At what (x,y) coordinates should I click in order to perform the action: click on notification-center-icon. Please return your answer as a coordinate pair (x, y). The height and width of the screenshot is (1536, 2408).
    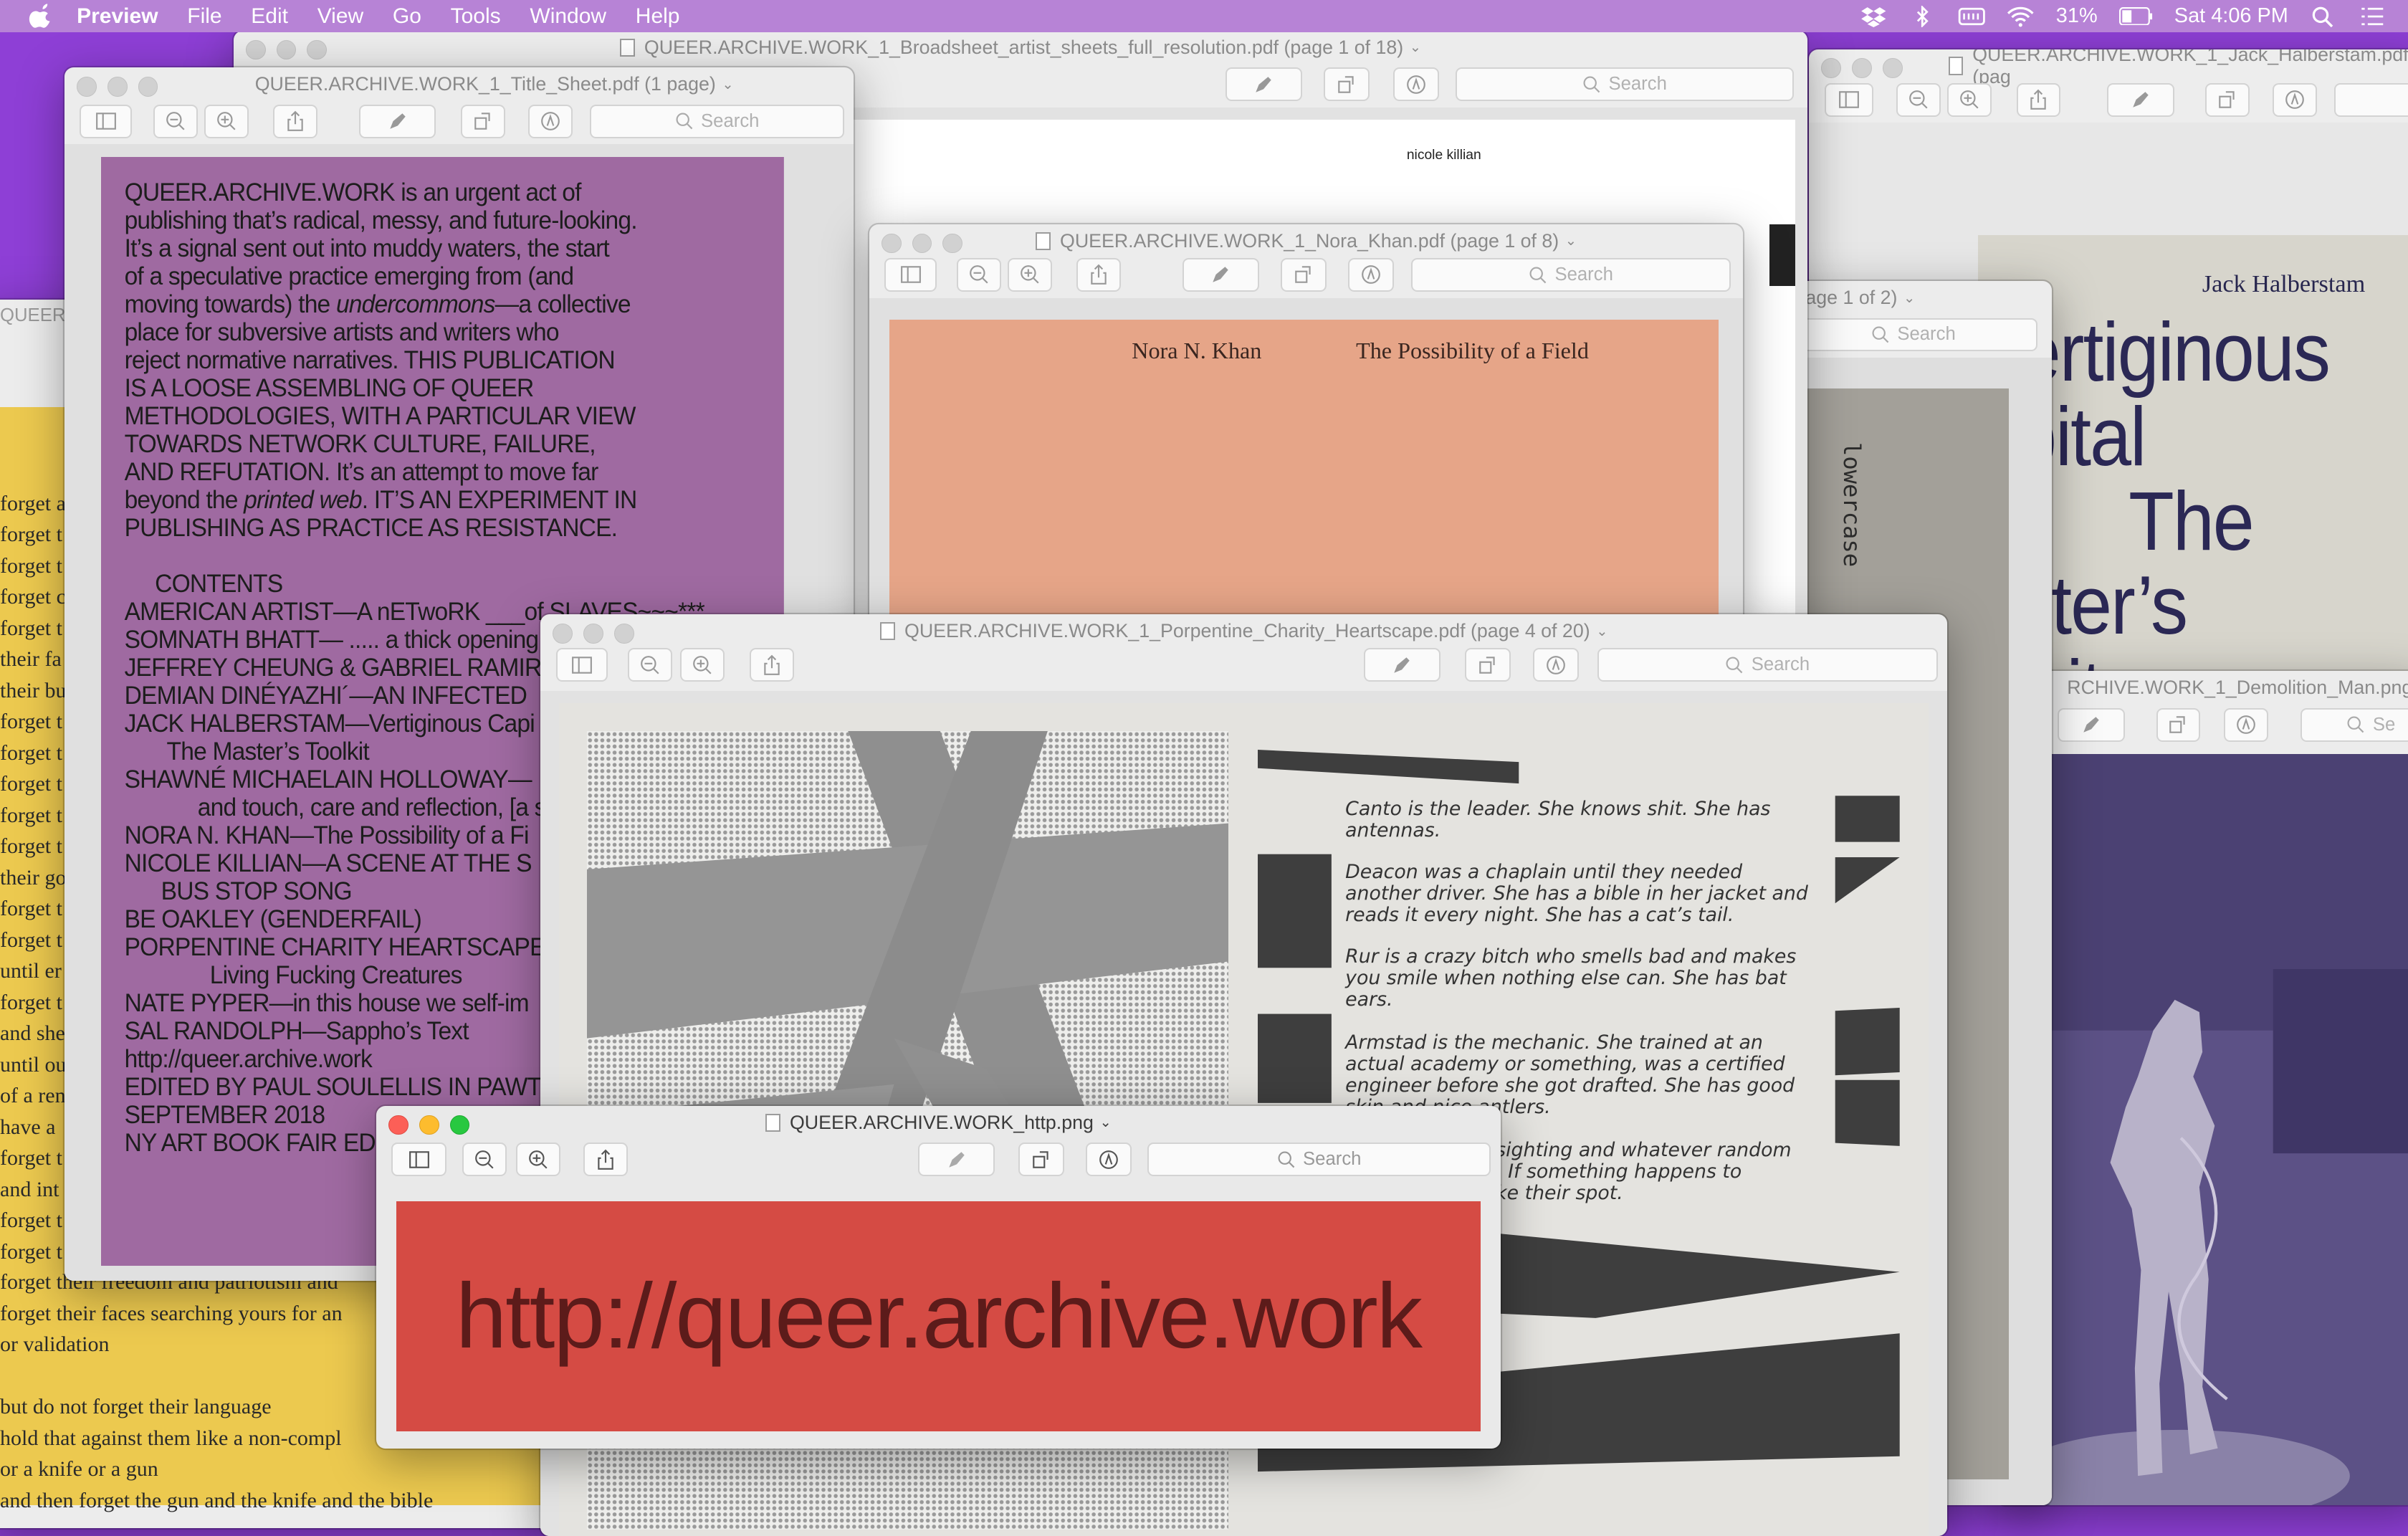
    Looking at the image, I should click on (2372, 16).